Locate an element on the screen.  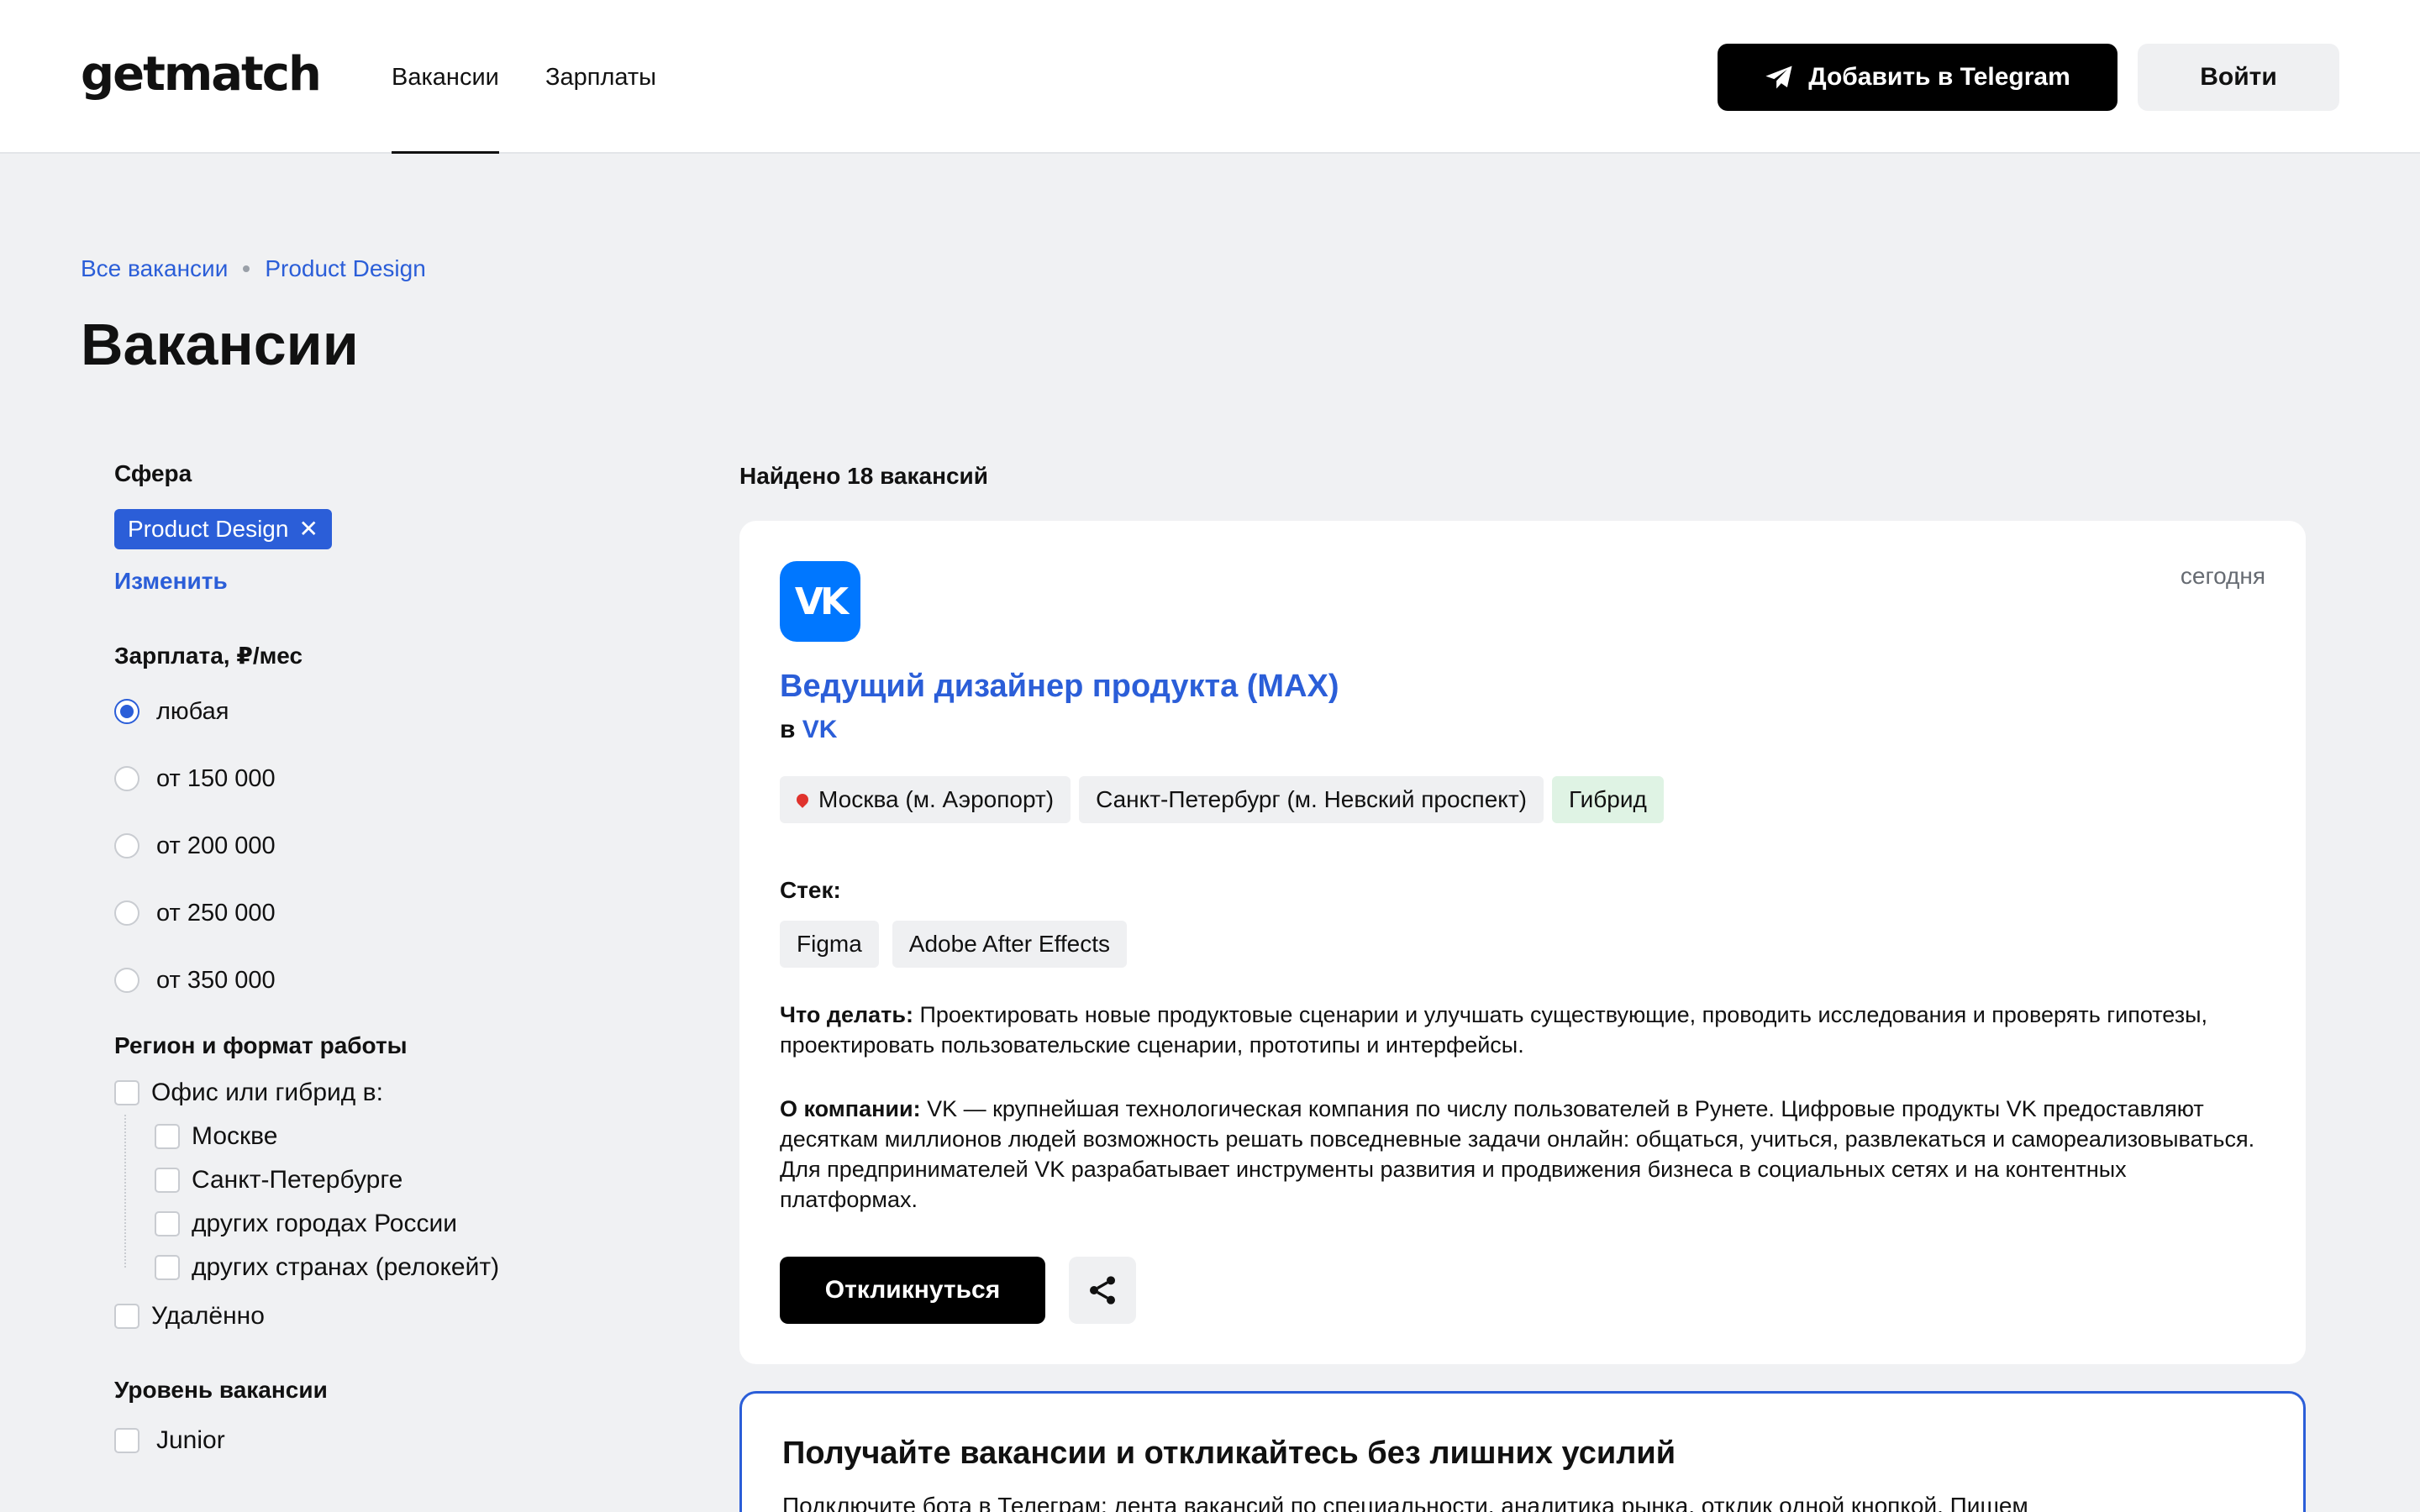
company-prefix: в is located at coordinates (788, 729).